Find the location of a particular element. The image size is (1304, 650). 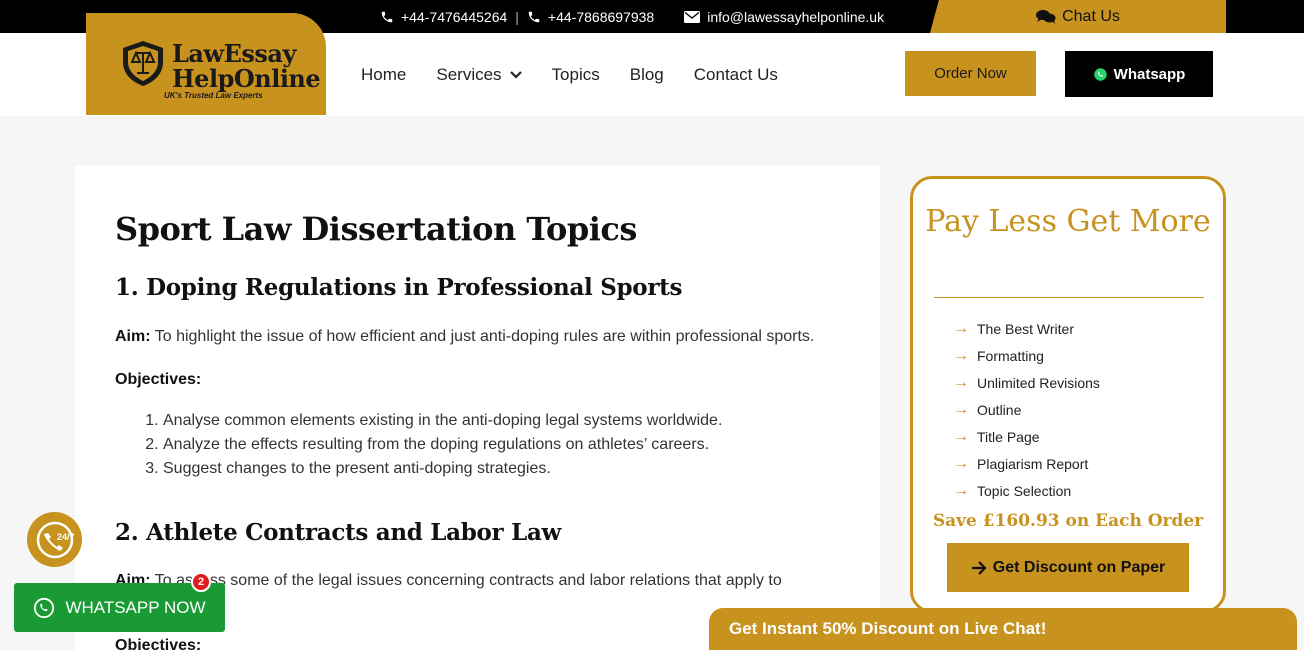

email-link: info@lawessayhelponline.uk is located at coordinates (784, 17).